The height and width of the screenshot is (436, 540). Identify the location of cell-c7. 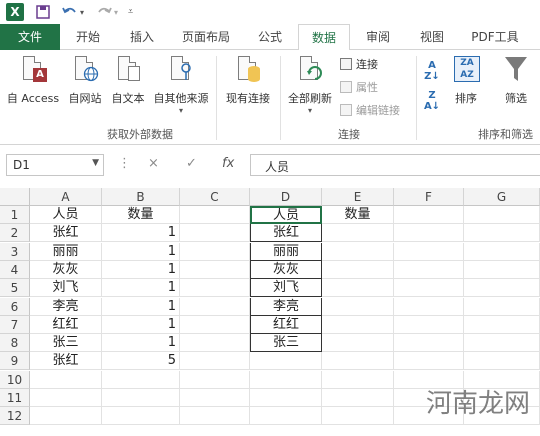
(215, 324).